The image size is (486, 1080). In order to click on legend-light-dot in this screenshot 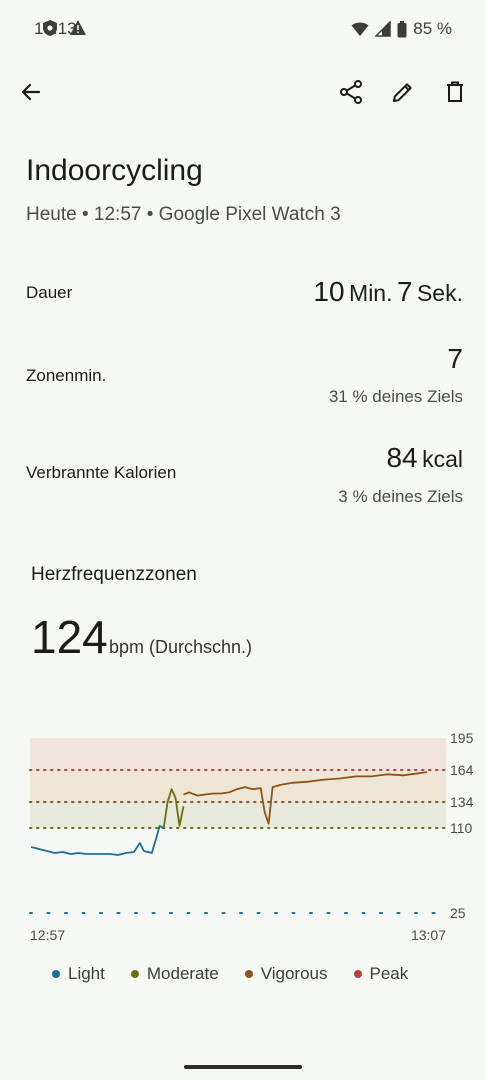, I will do `click(56, 974)`.